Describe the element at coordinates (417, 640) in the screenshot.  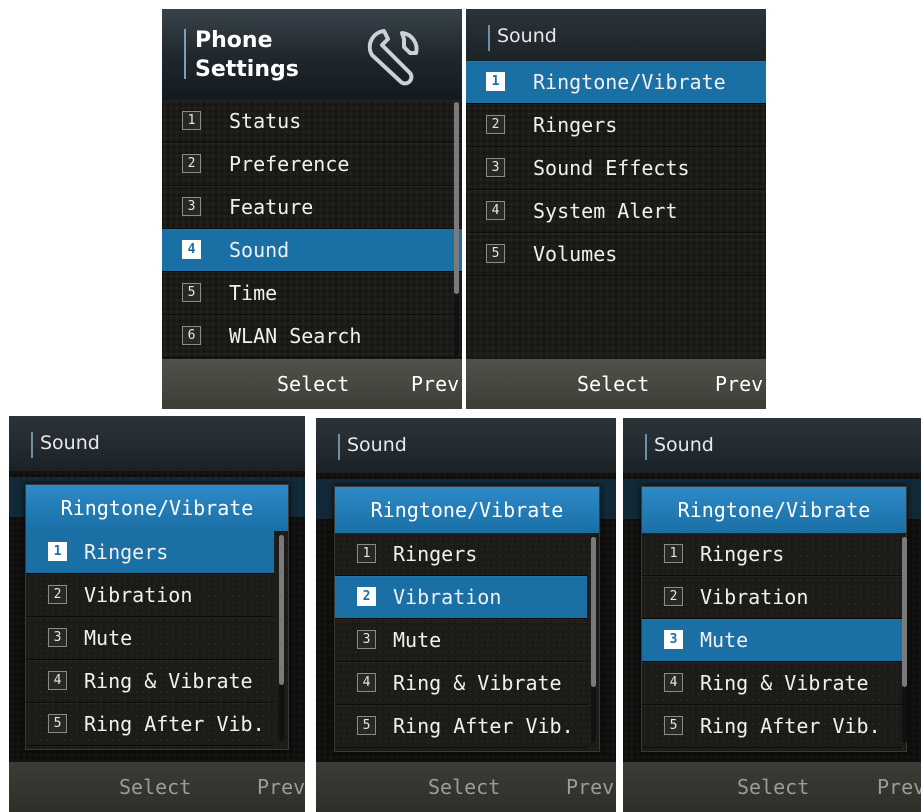
I see `item-label: Mute` at that location.